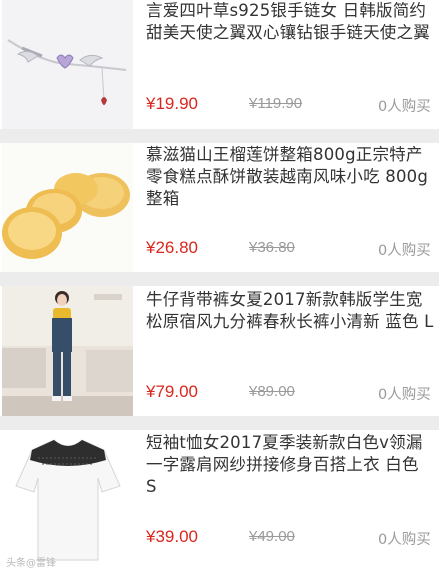 The width and height of the screenshot is (439, 571). I want to click on product-title: 慕滋猫山王榴莲饼整箱800g正宗特产零食糕点酥饼散装越南风味小吃 800g整箱, so click(290, 177).